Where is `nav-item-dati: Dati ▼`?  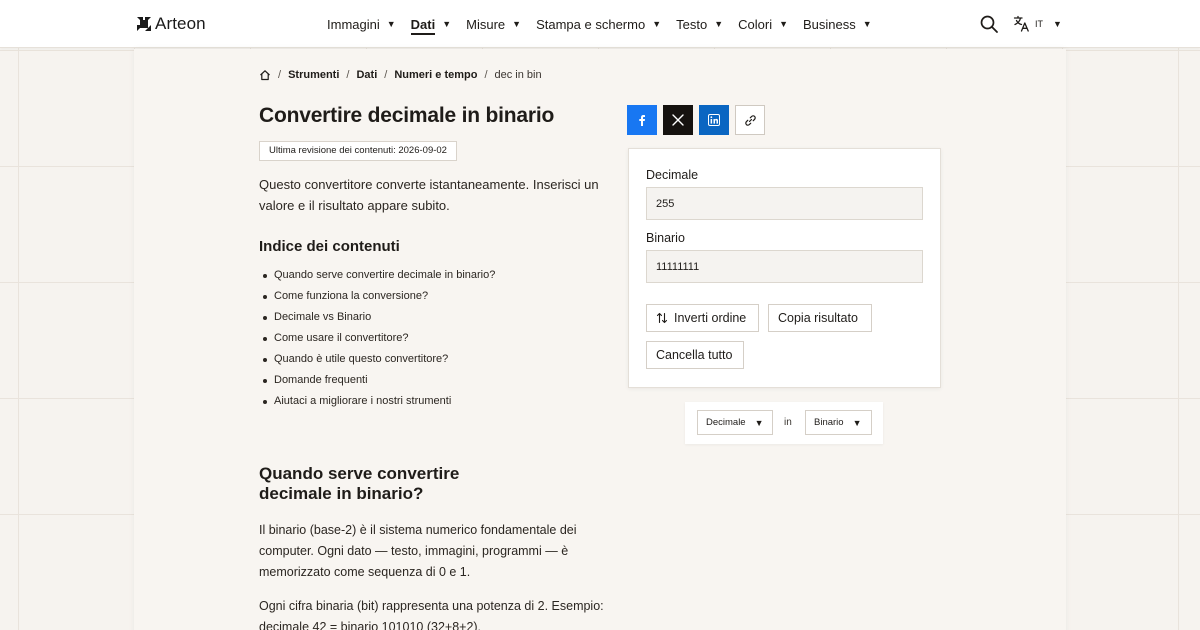 nav-item-dati: Dati ▼ is located at coordinates (431, 24).